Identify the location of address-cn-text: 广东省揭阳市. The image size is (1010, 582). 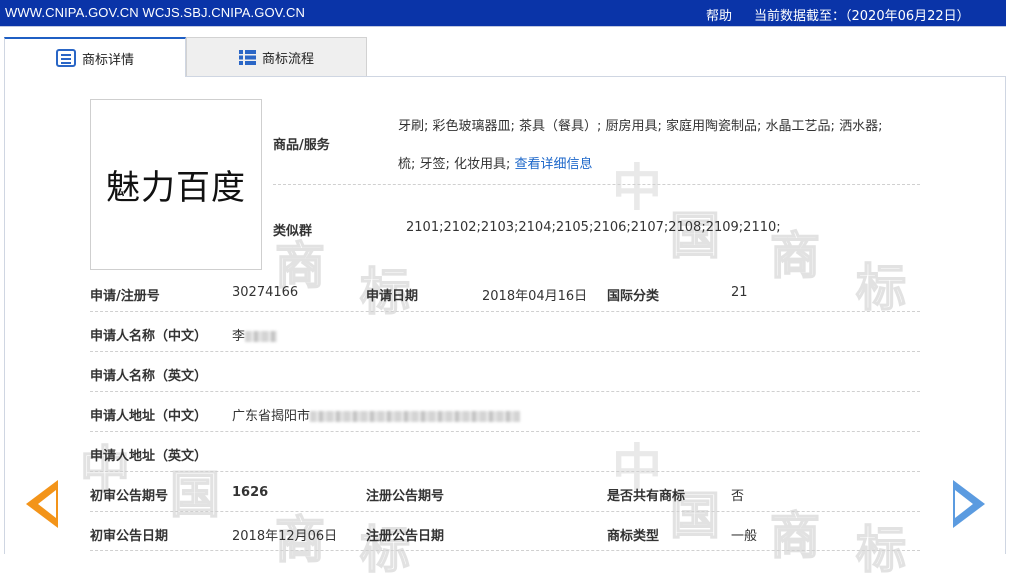
(271, 416).